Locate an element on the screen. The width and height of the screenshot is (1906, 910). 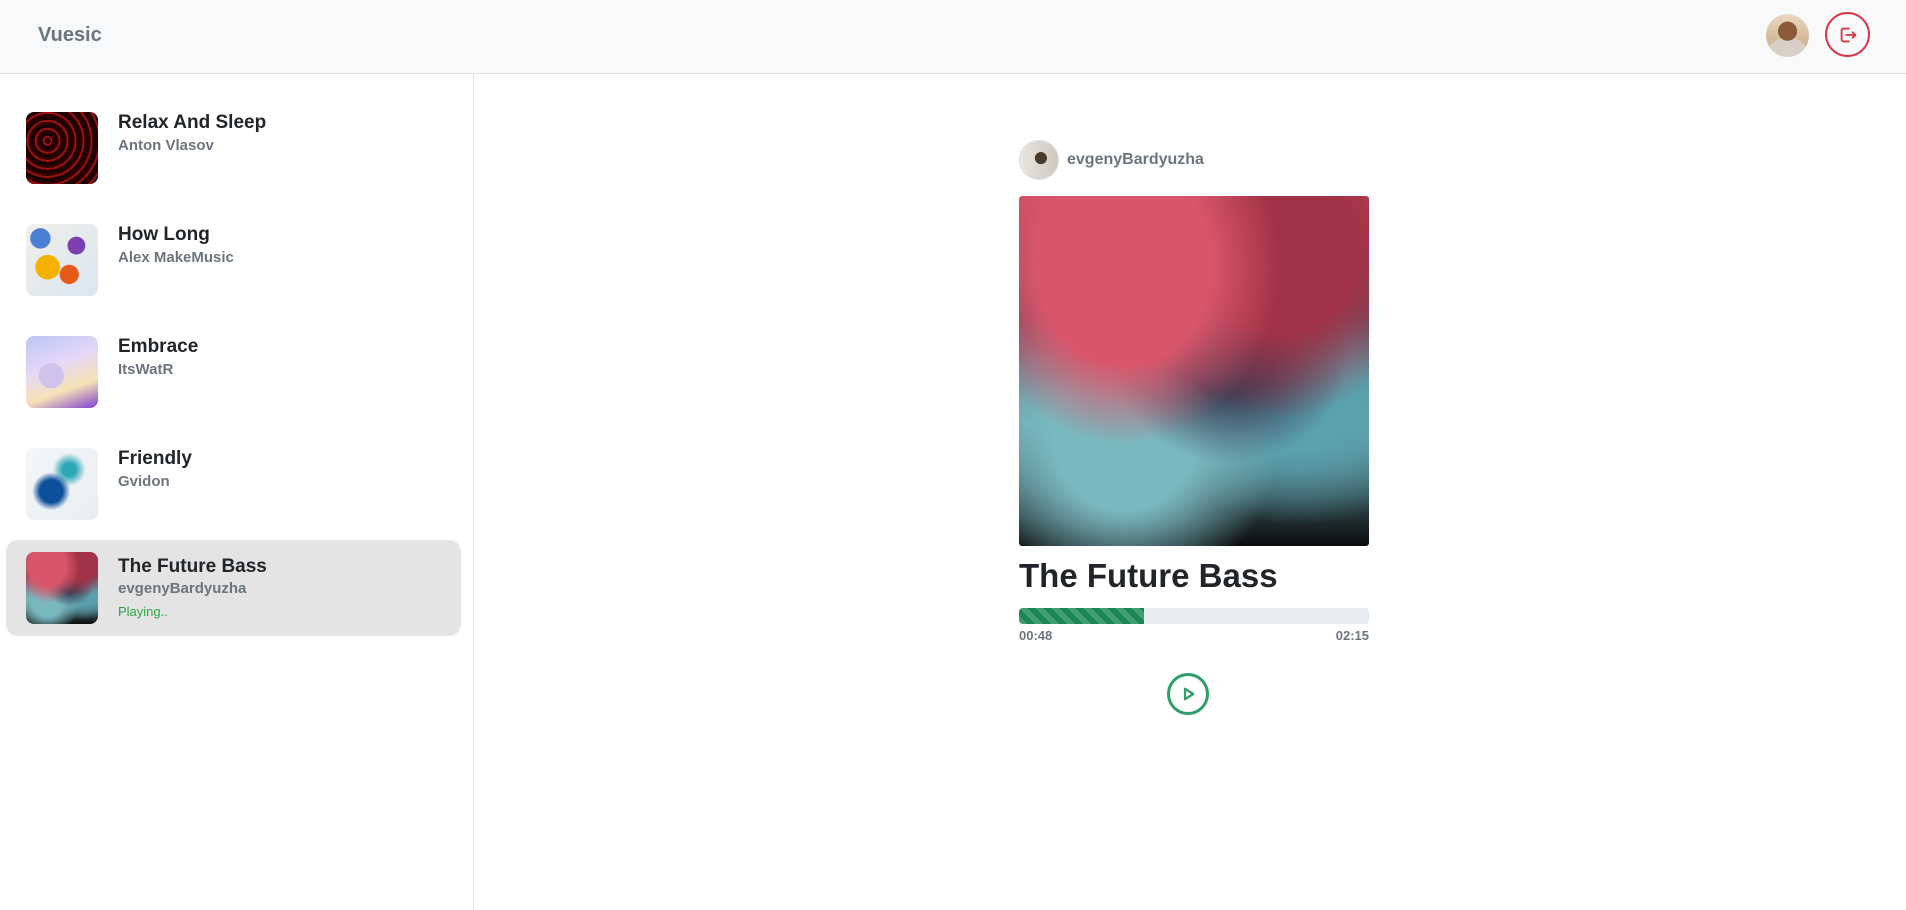
track-title: Embrace is located at coordinates (158, 346).